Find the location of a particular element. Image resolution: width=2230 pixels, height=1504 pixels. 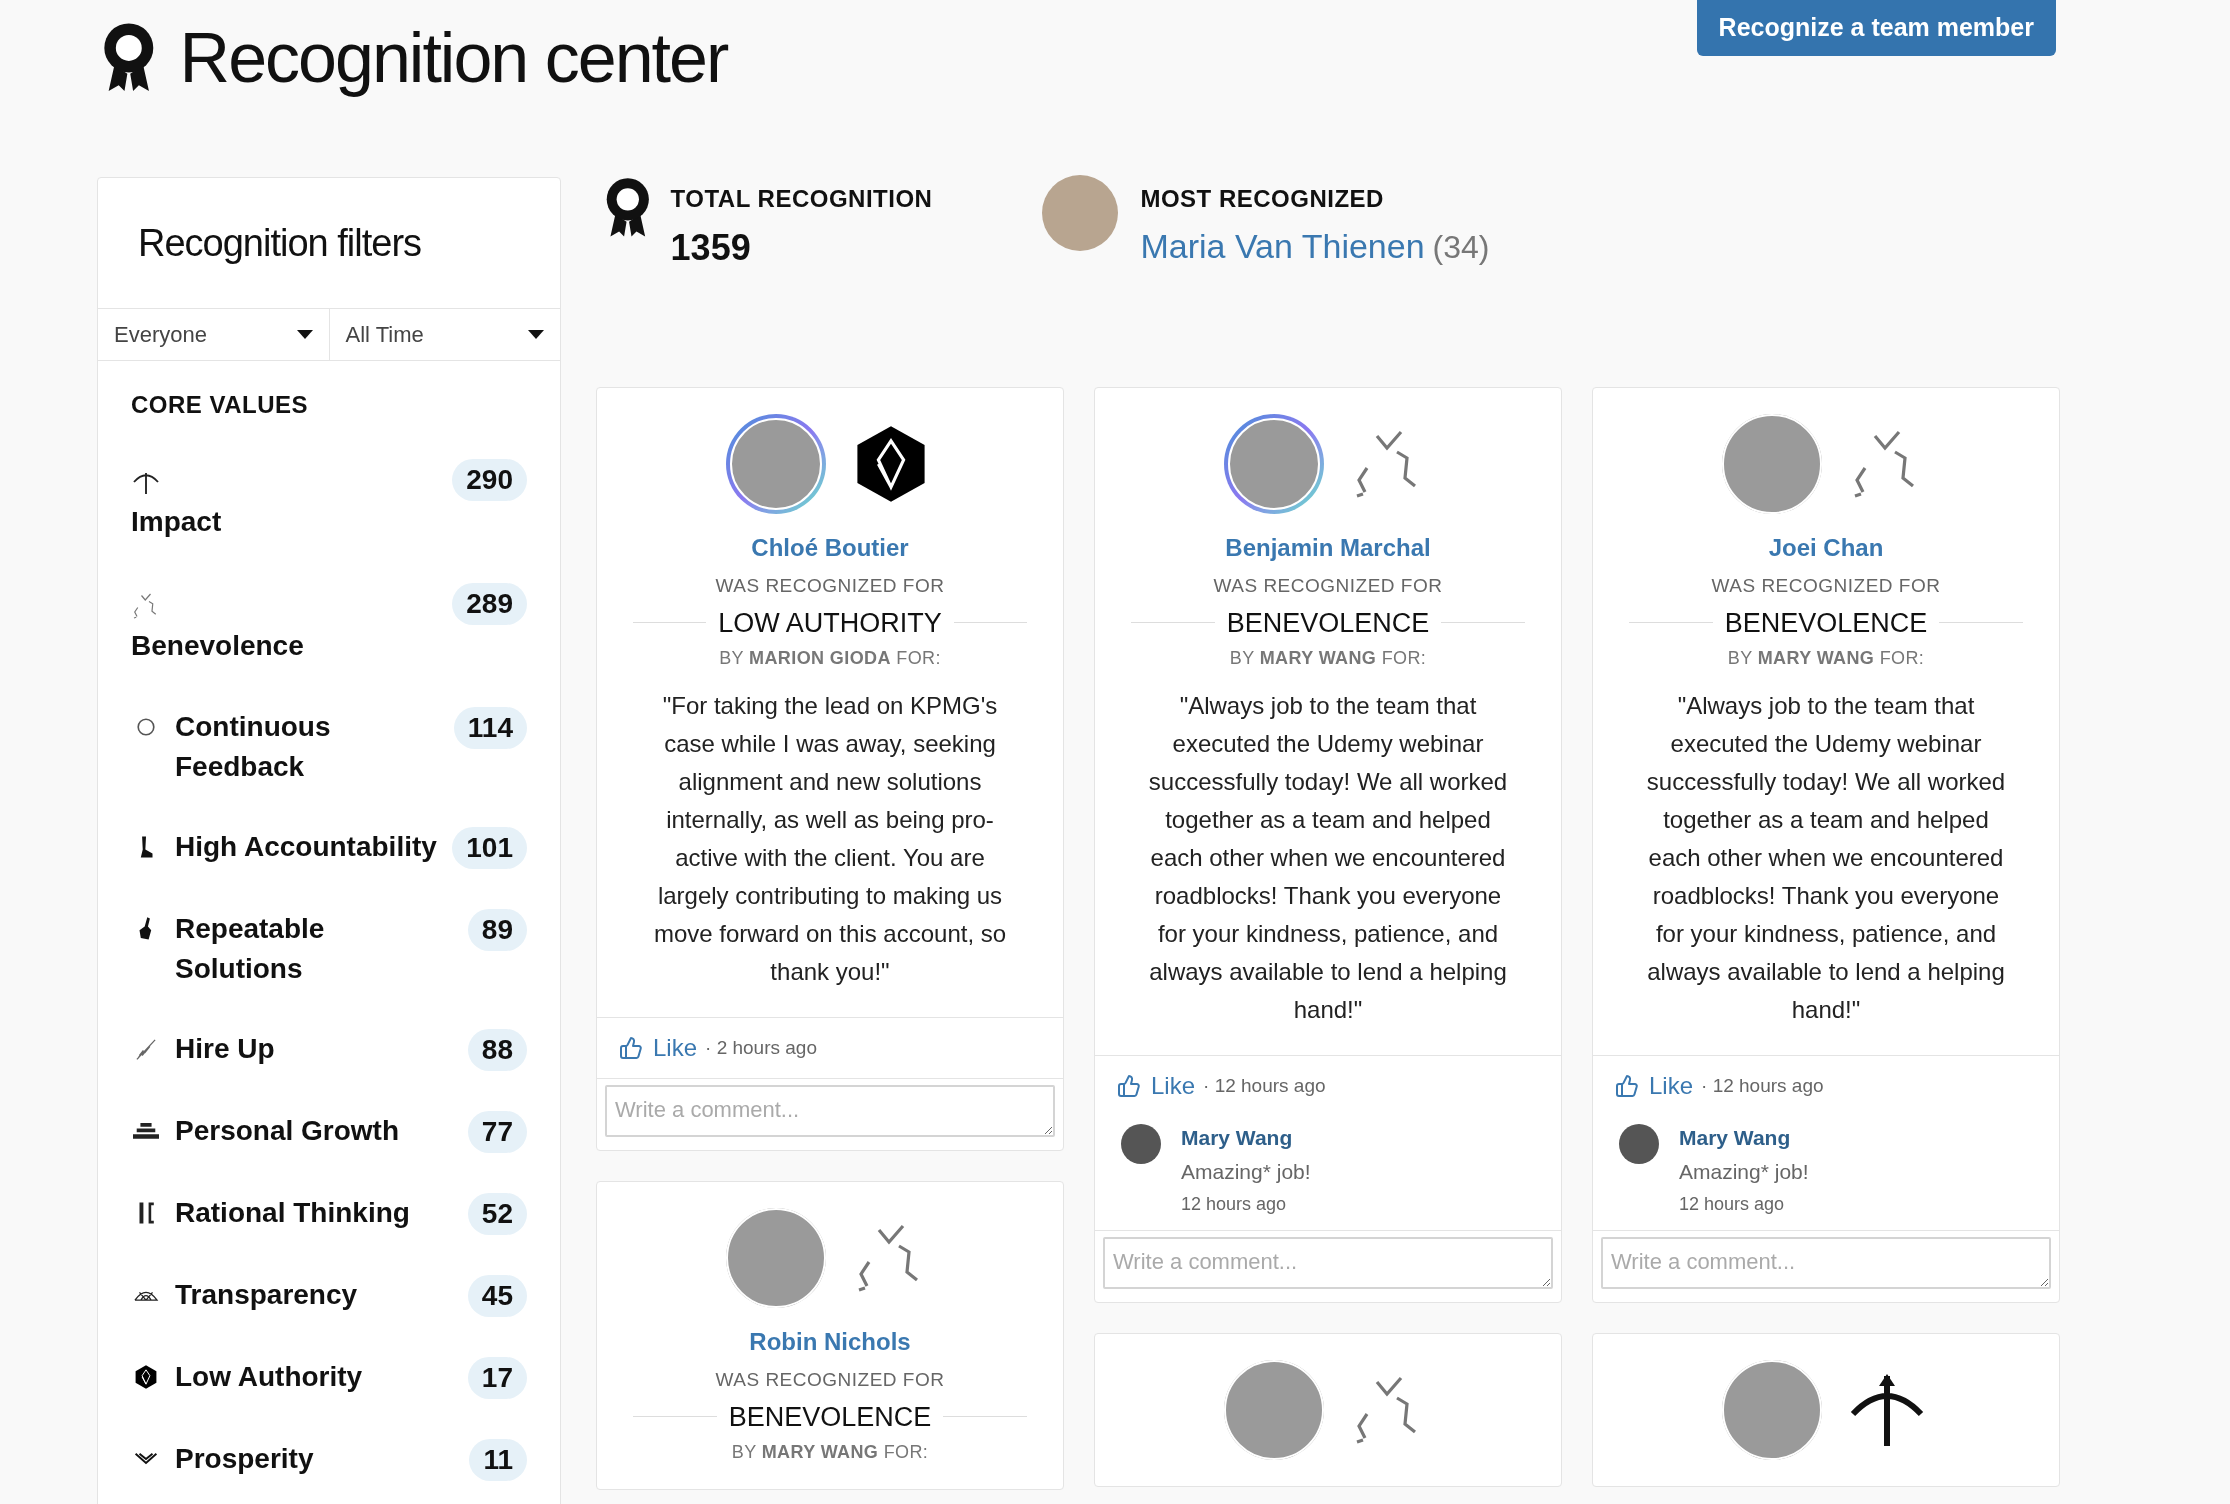

recognition-message: "For taking the lead on KPMG's case while I was away, seeking alignment and new solutions internally, as well as being pro-active with the client. You are largely contributing to making us move forward on this account, so thank you!" is located at coordinates (830, 839).